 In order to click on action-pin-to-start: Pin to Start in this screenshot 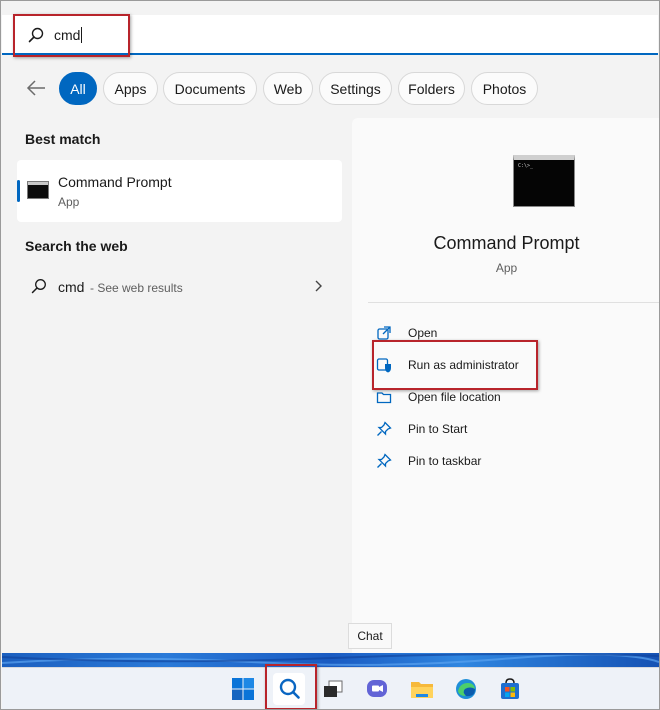, I will do `click(506, 429)`.